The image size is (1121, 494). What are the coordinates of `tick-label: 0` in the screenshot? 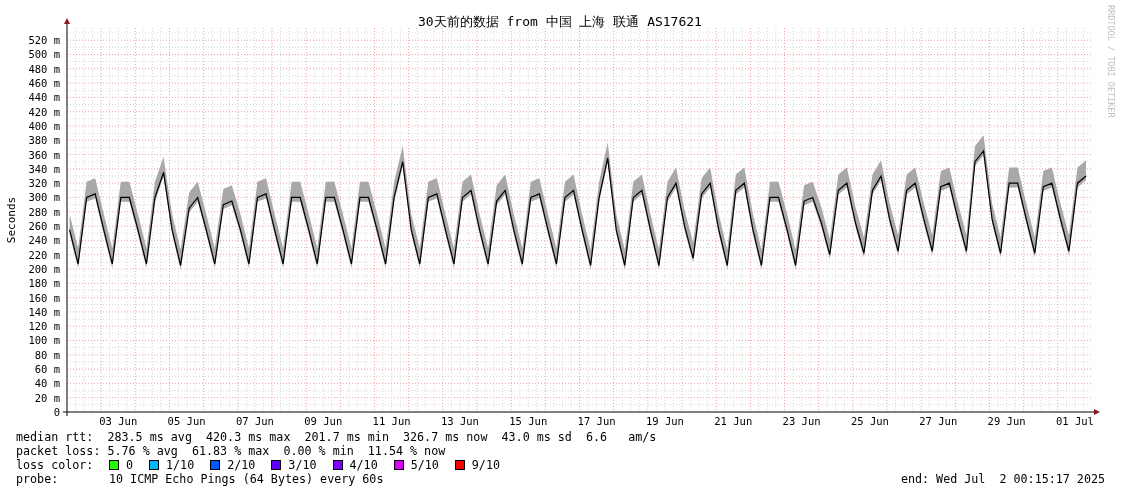 It's located at (56, 412).